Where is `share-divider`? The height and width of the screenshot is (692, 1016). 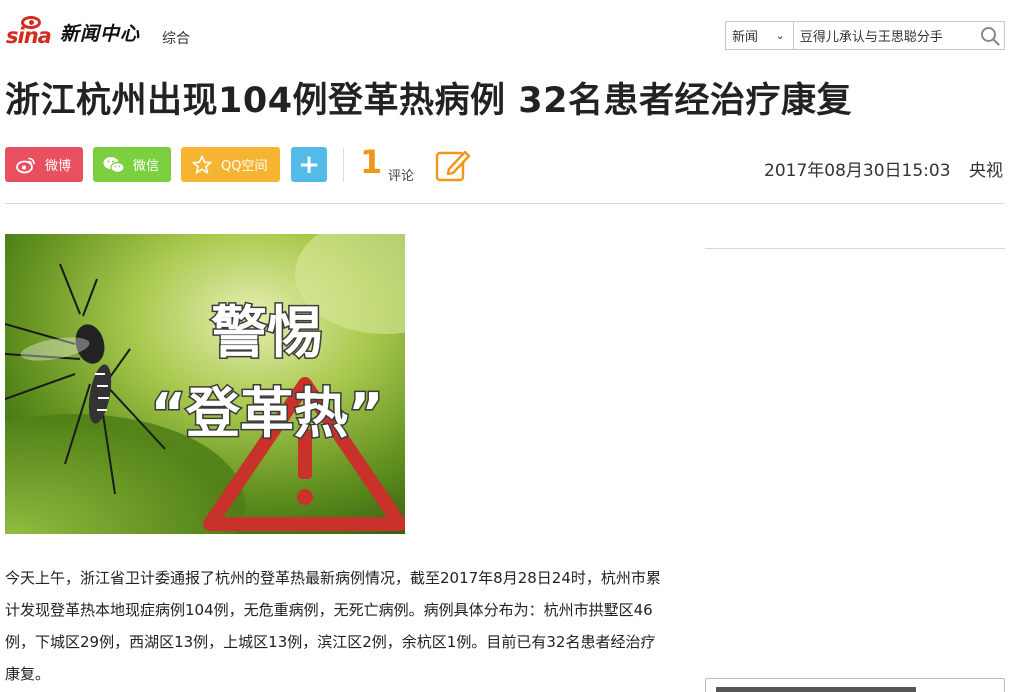 share-divider is located at coordinates (343, 165).